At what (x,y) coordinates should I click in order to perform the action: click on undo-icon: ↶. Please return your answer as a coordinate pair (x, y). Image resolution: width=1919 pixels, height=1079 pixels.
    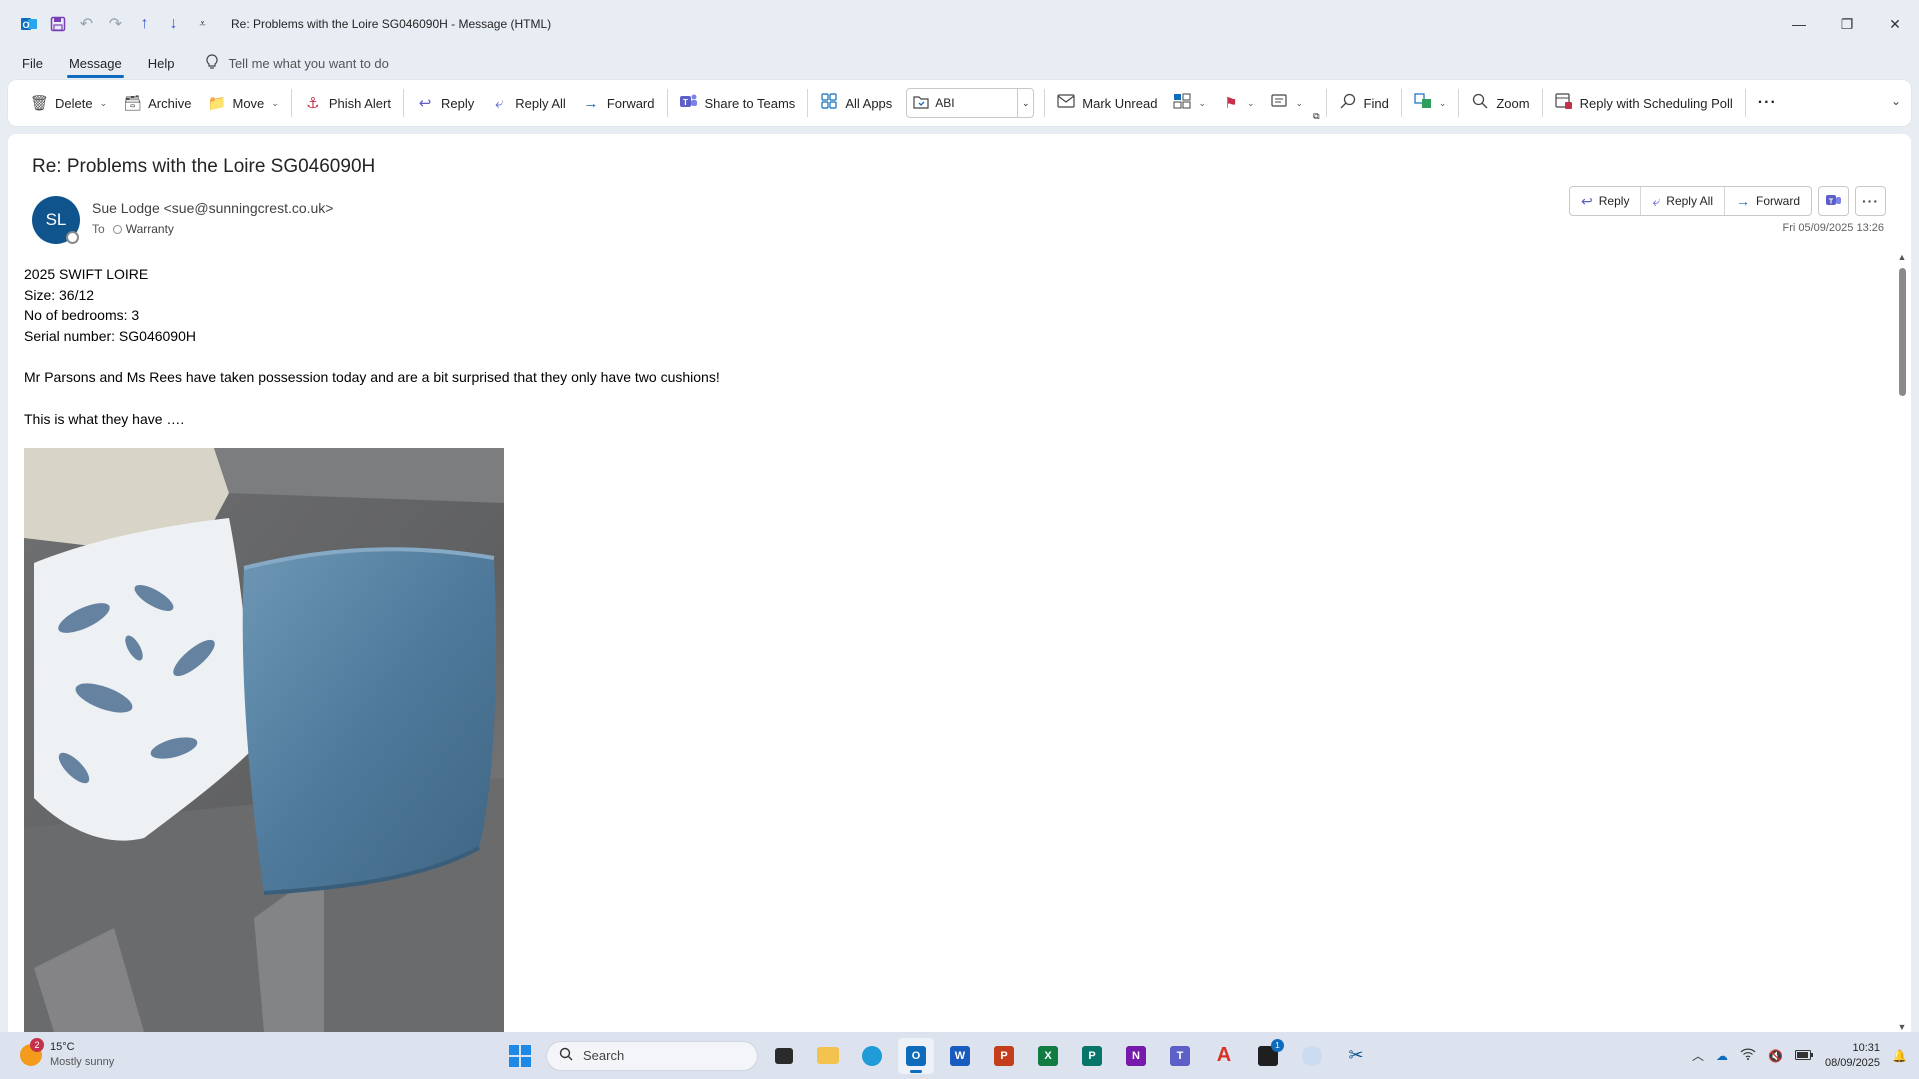
    Looking at the image, I should click on (86, 24).